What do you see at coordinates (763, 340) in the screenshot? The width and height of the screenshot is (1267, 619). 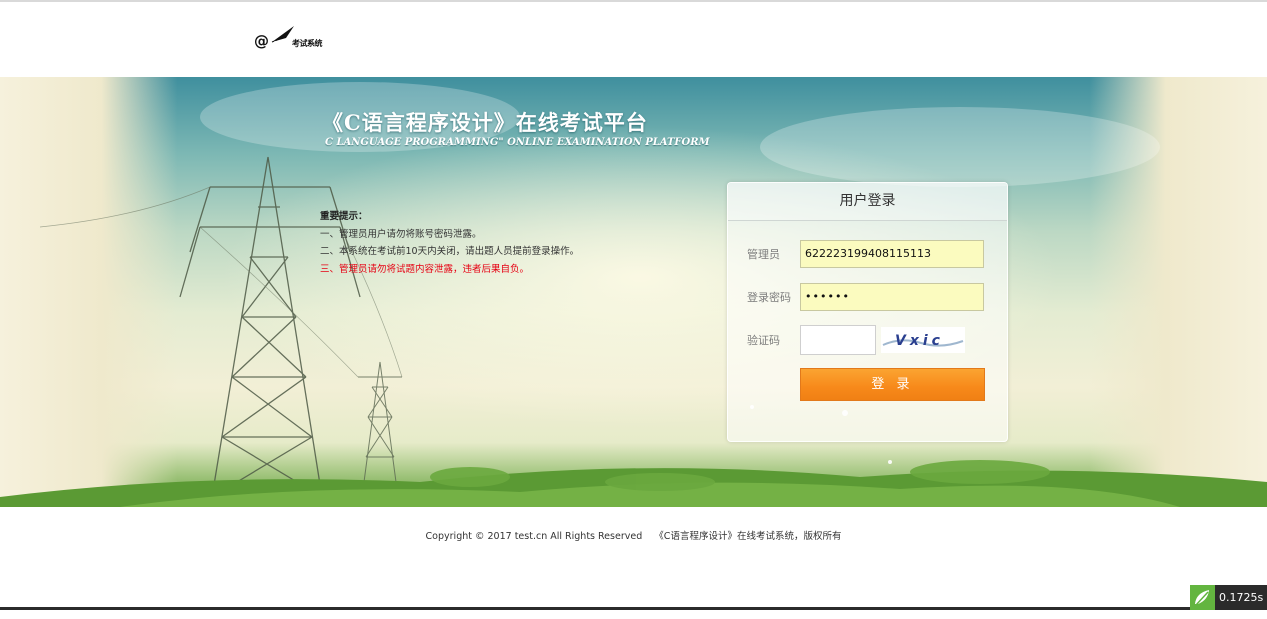 I see `captcha-label: 验证码` at bounding box center [763, 340].